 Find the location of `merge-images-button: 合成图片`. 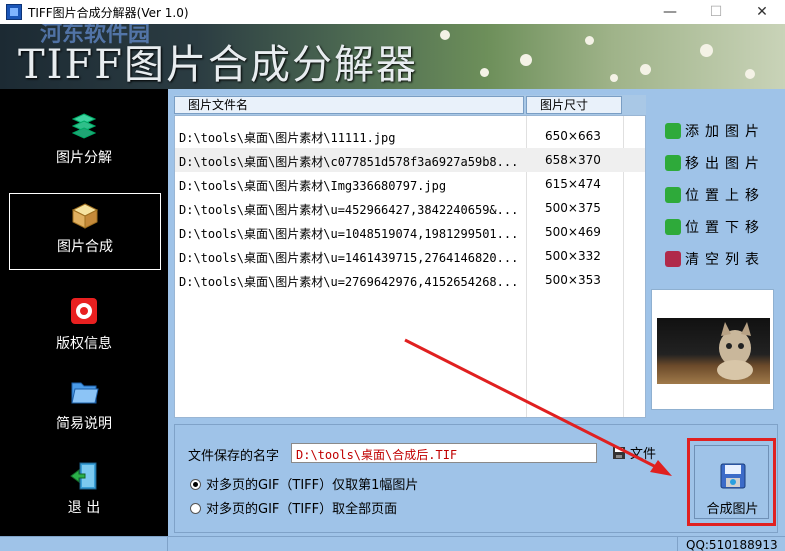

merge-images-button: 合成图片 is located at coordinates (731, 482).